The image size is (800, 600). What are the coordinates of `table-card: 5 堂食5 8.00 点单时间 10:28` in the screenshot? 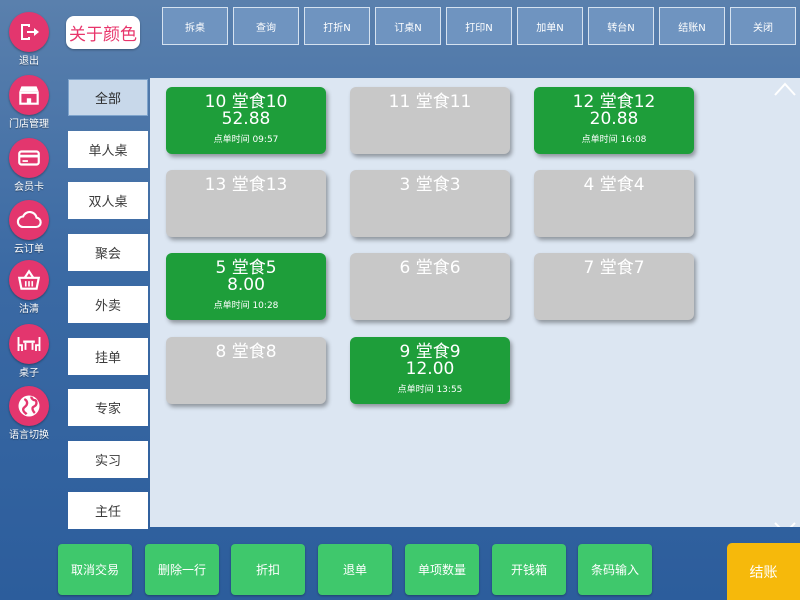 It's located at (246, 286).